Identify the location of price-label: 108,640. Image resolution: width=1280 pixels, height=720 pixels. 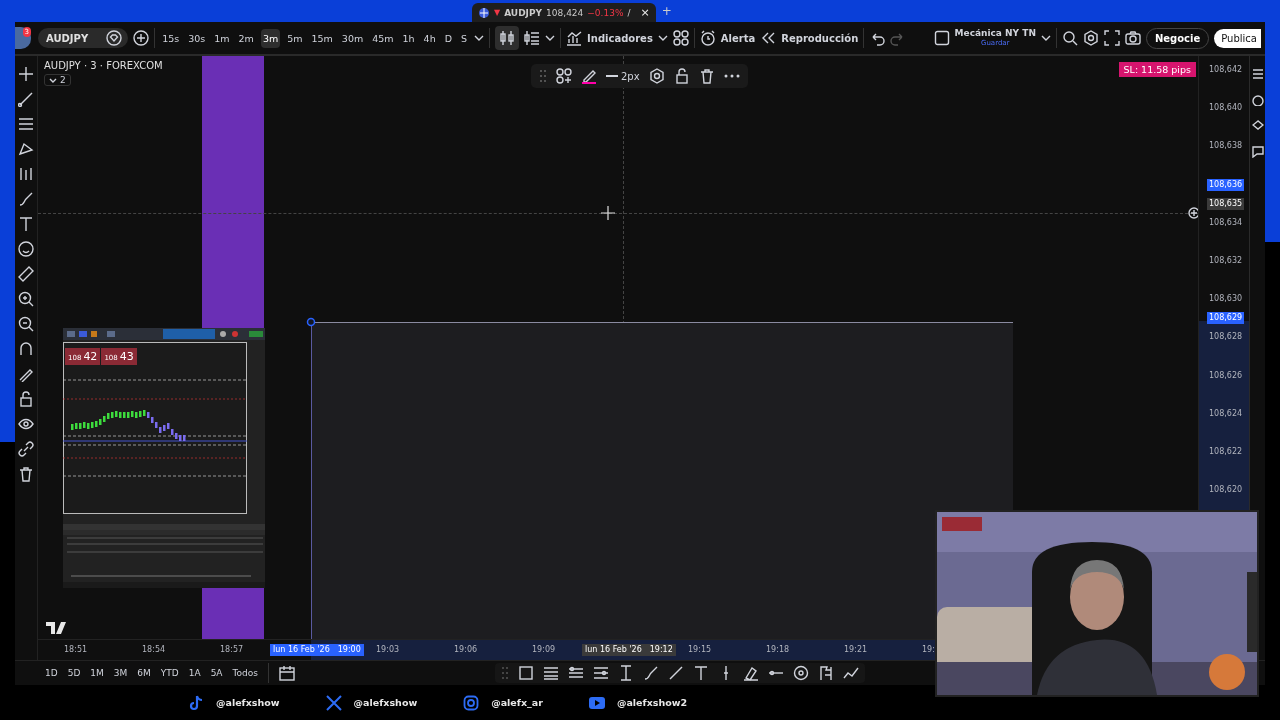
(1226, 108).